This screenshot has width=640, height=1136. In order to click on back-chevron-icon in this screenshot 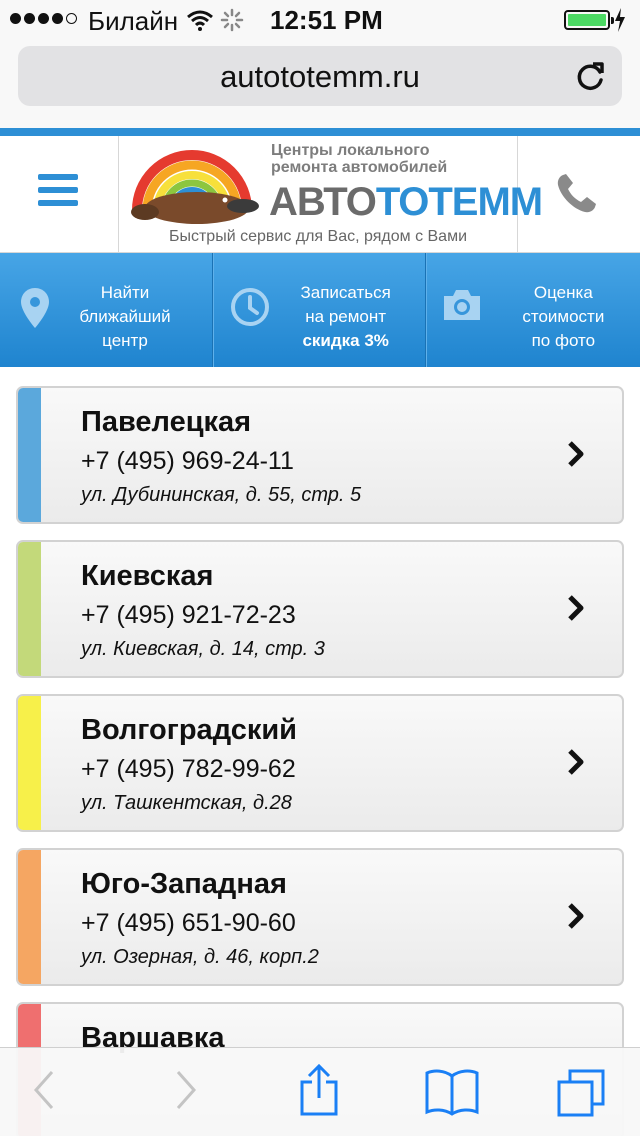, I will do `click(44, 1090)`.